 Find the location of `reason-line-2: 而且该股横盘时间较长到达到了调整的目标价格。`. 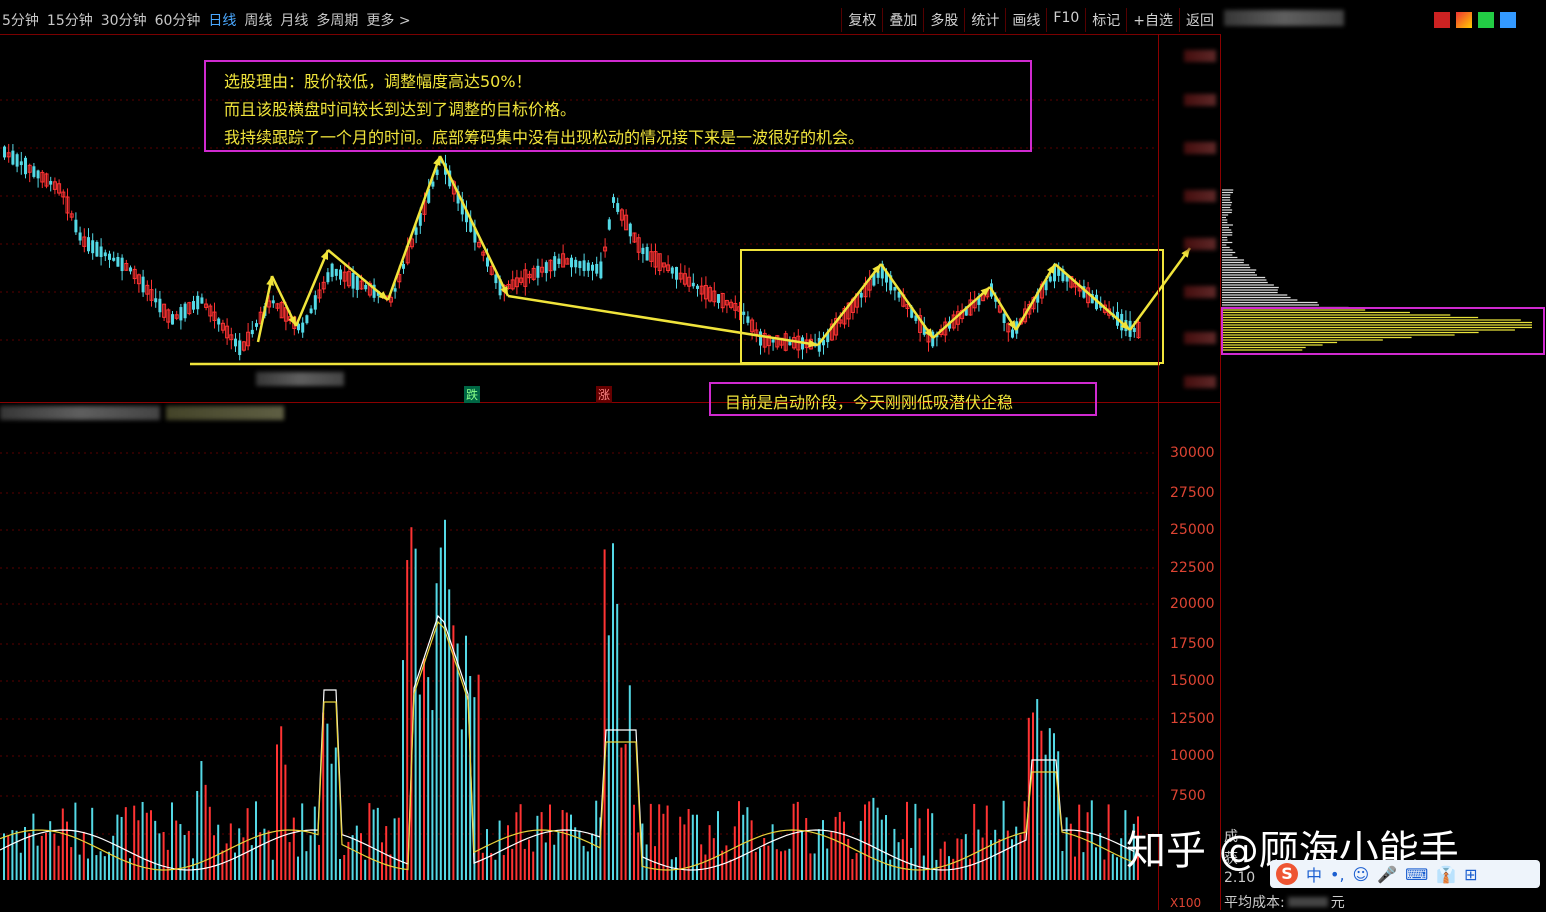

reason-line-2: 而且该股横盘时间较长到达到了调整的目标价格。 is located at coordinates (400, 109).